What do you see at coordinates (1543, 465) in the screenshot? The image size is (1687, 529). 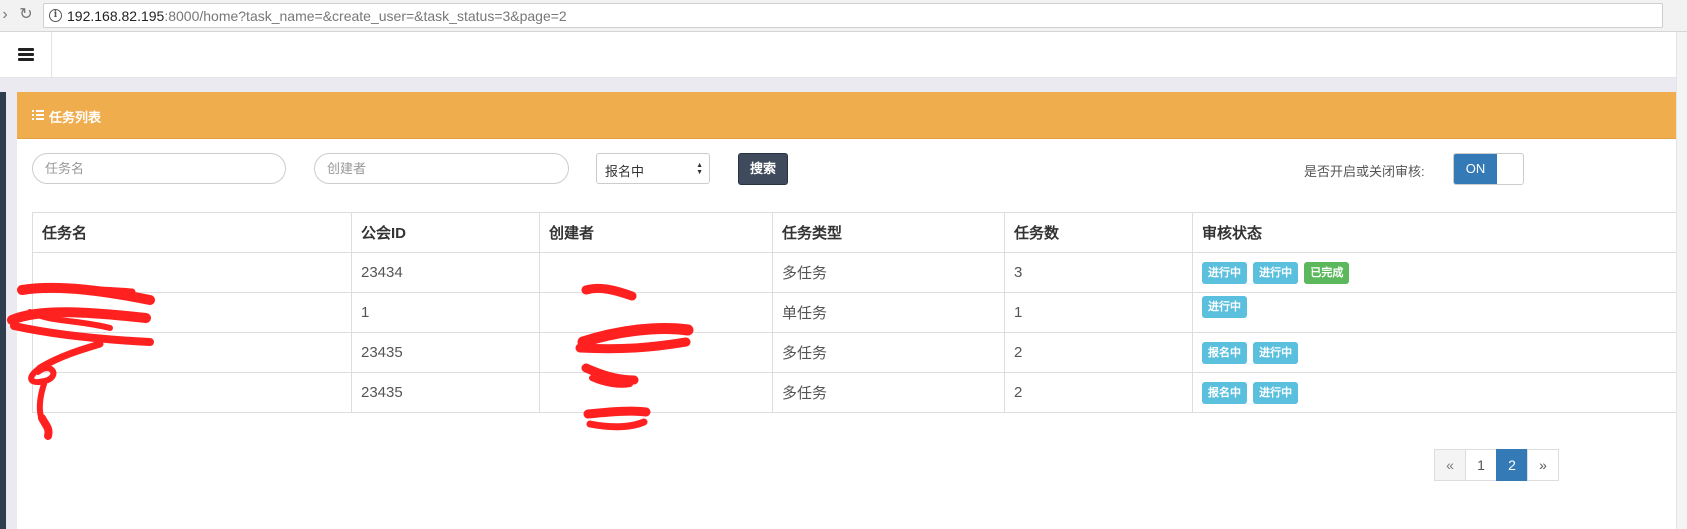 I see `pagination-next: »` at bounding box center [1543, 465].